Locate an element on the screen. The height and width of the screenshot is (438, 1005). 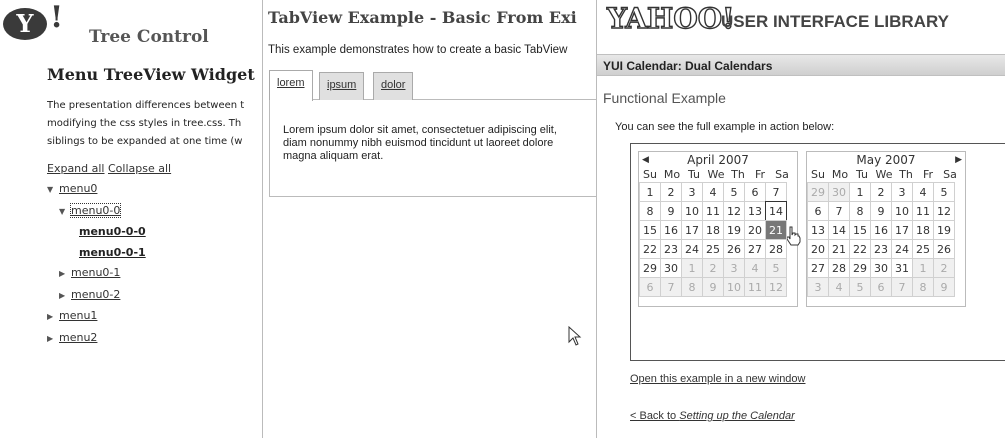
tree-node-menu0-2: ▶ menu0-2 is located at coordinates (96, 296).